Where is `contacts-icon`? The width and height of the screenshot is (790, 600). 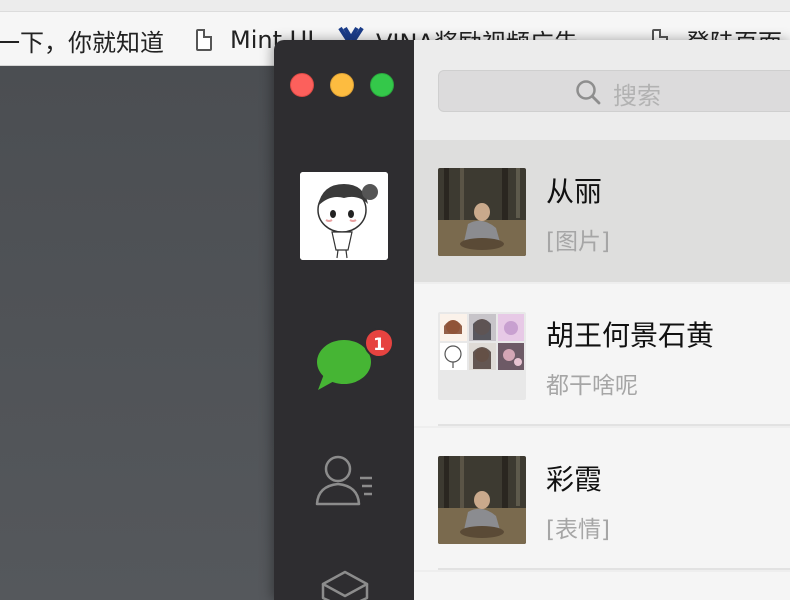
contacts-icon is located at coordinates (343, 480).